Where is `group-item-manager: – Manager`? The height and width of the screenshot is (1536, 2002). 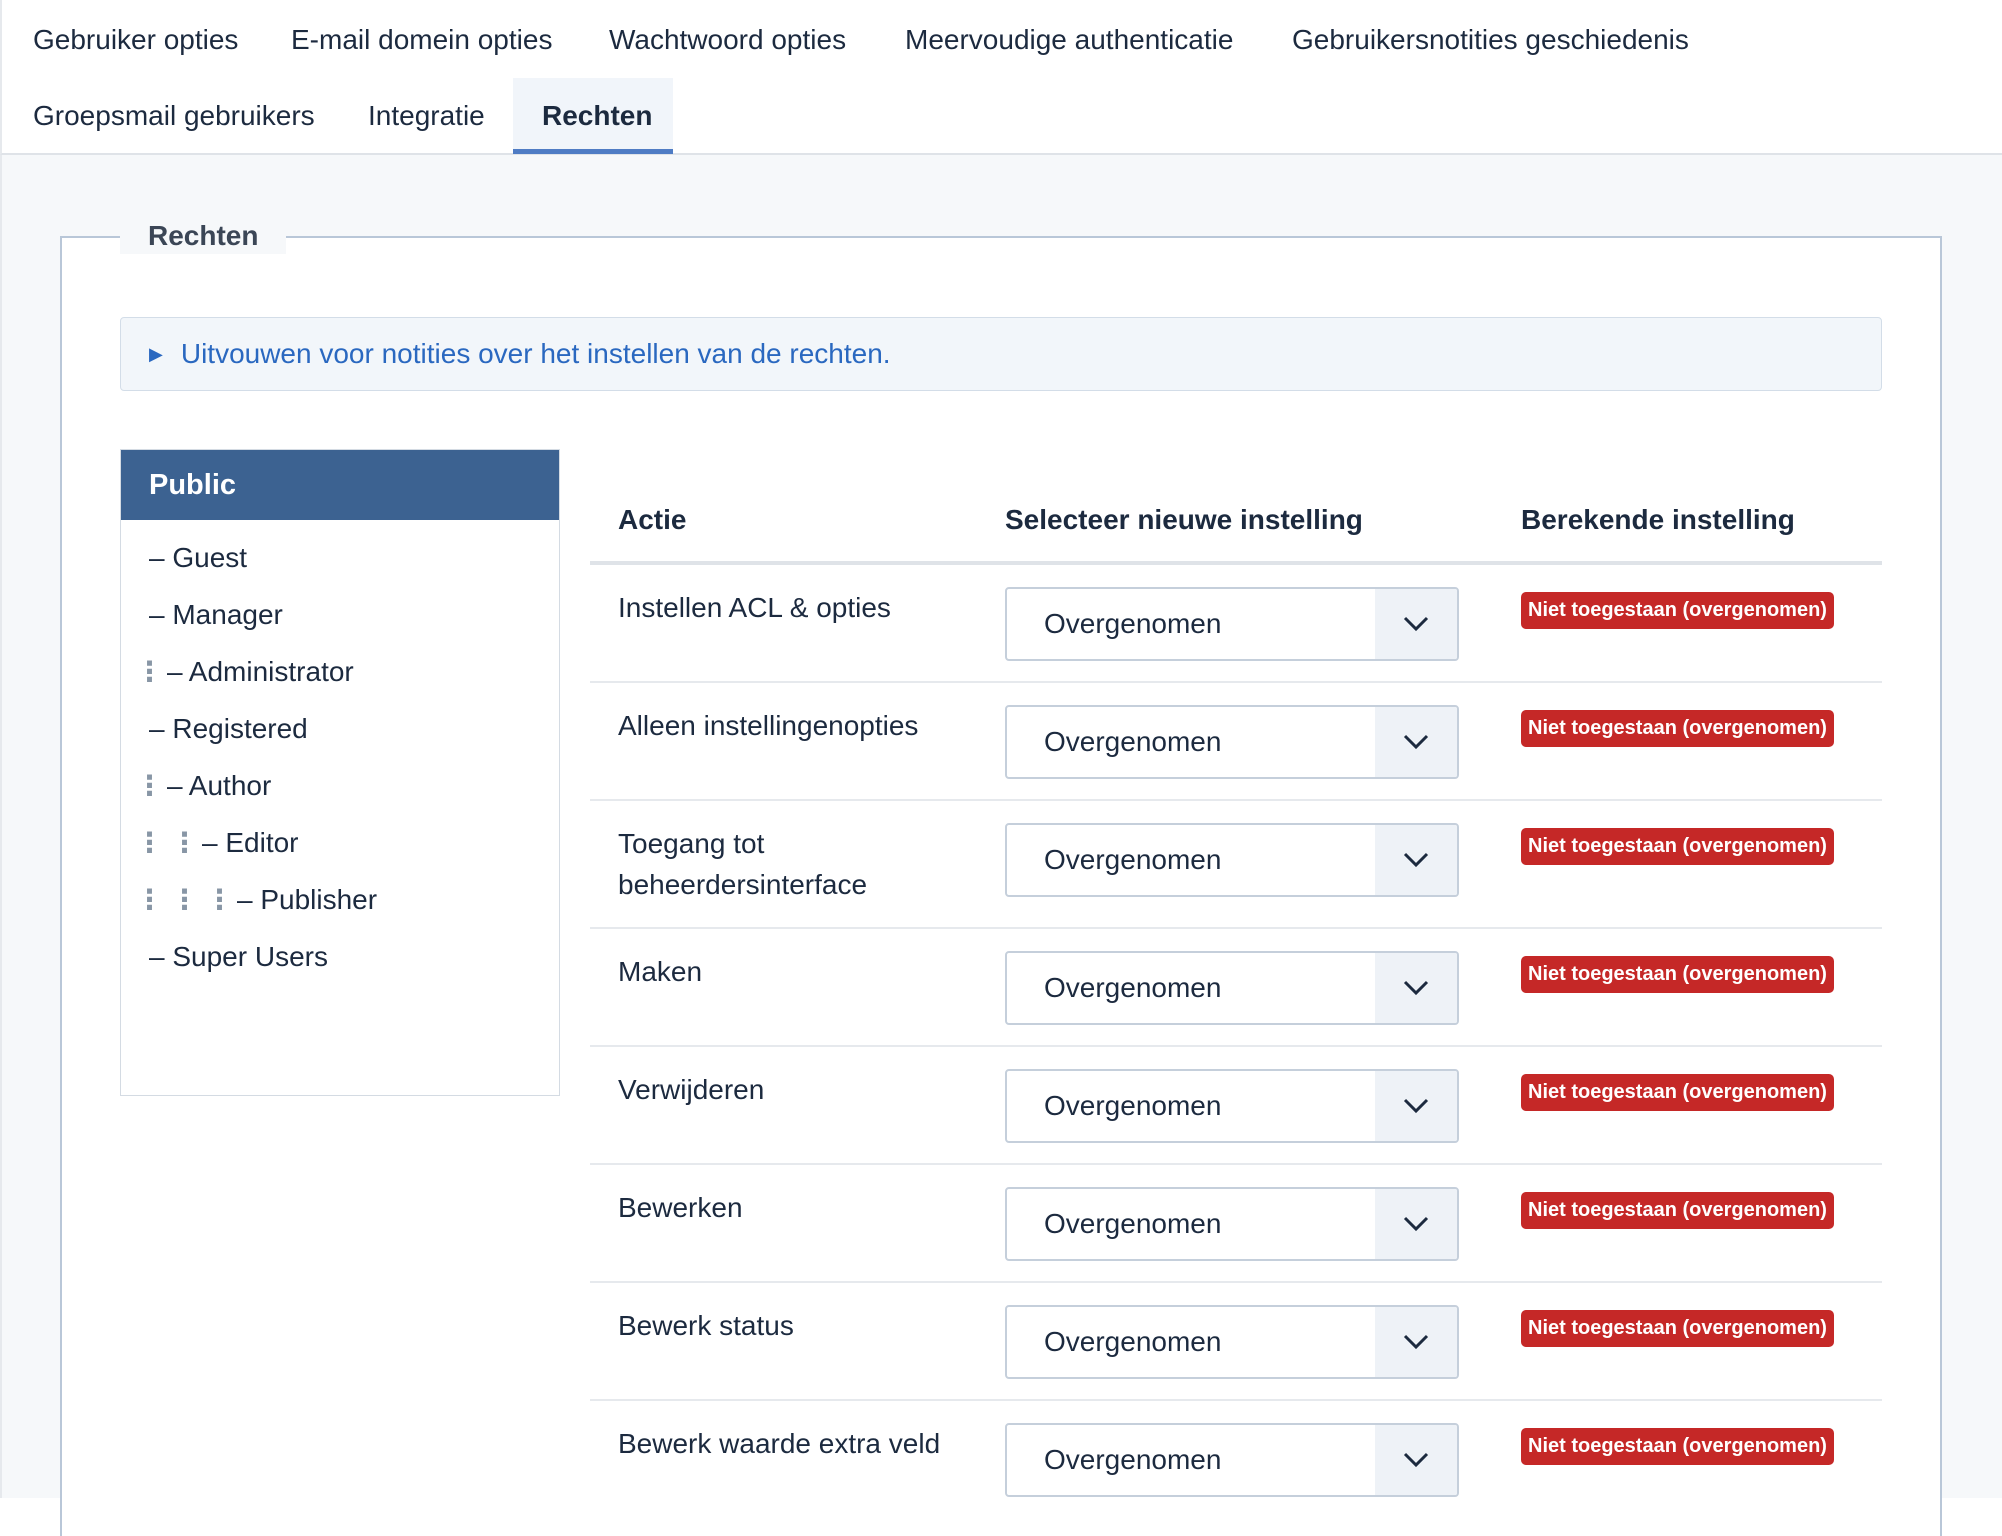
group-item-manager: – Manager is located at coordinates (340, 615).